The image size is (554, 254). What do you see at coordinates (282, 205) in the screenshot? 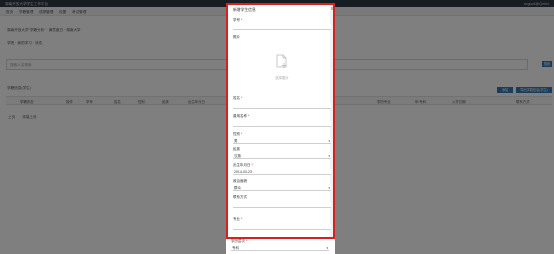
I see `contact-field` at bounding box center [282, 205].